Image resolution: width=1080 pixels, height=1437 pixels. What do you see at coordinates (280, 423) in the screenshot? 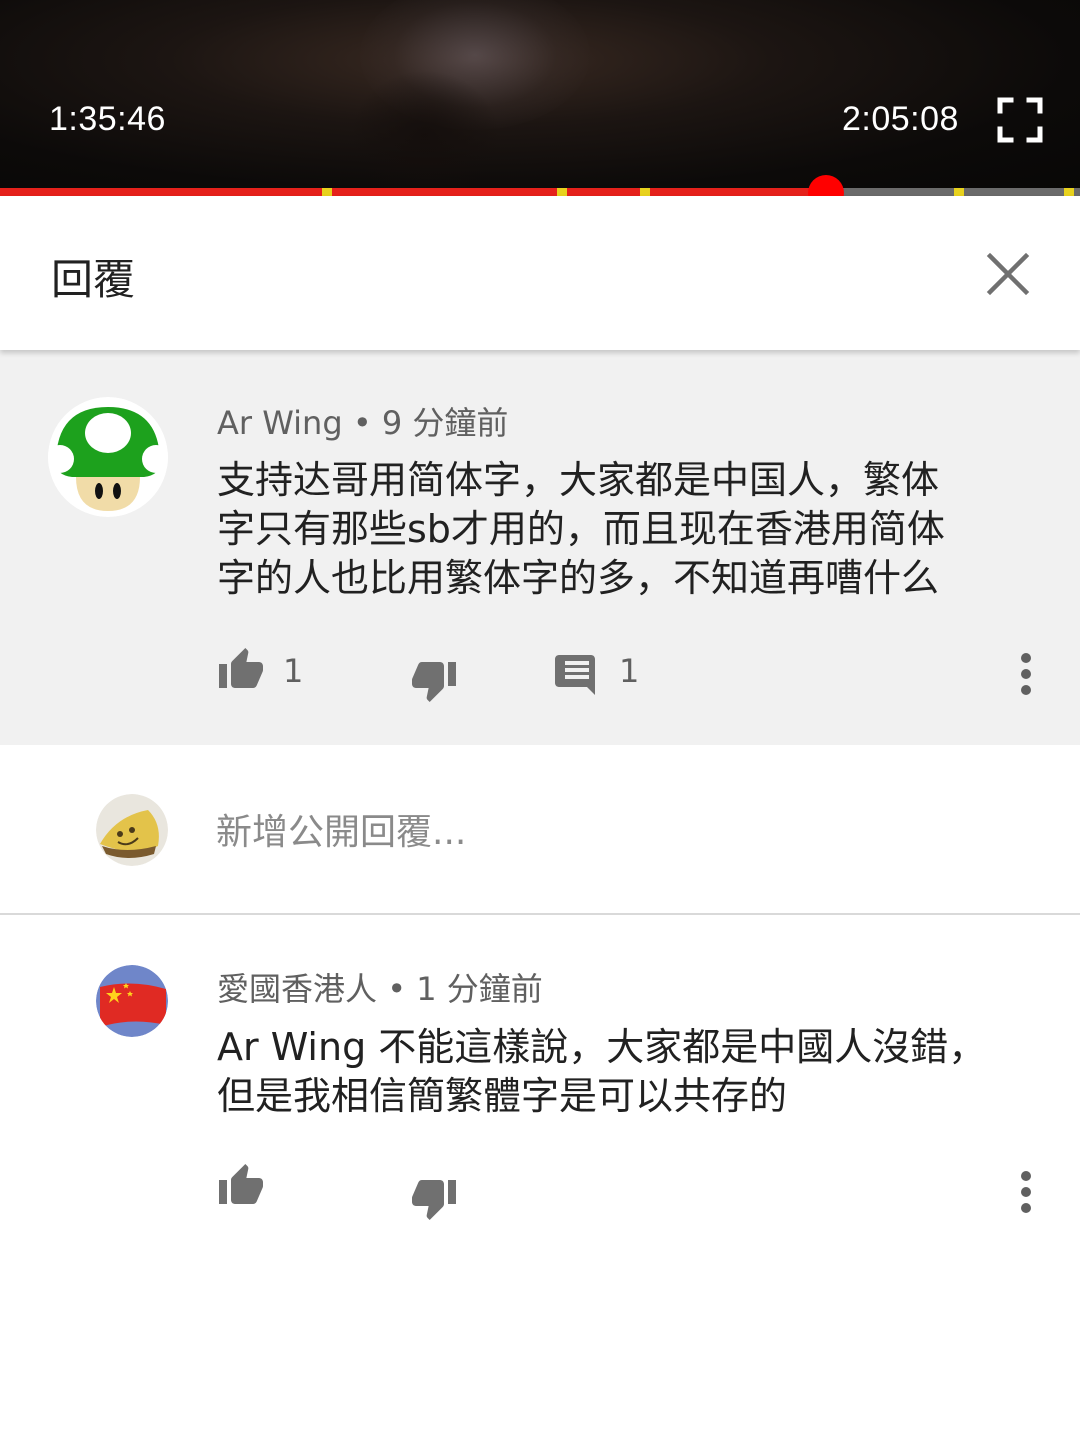
I see `comment-author: Ar Wing` at bounding box center [280, 423].